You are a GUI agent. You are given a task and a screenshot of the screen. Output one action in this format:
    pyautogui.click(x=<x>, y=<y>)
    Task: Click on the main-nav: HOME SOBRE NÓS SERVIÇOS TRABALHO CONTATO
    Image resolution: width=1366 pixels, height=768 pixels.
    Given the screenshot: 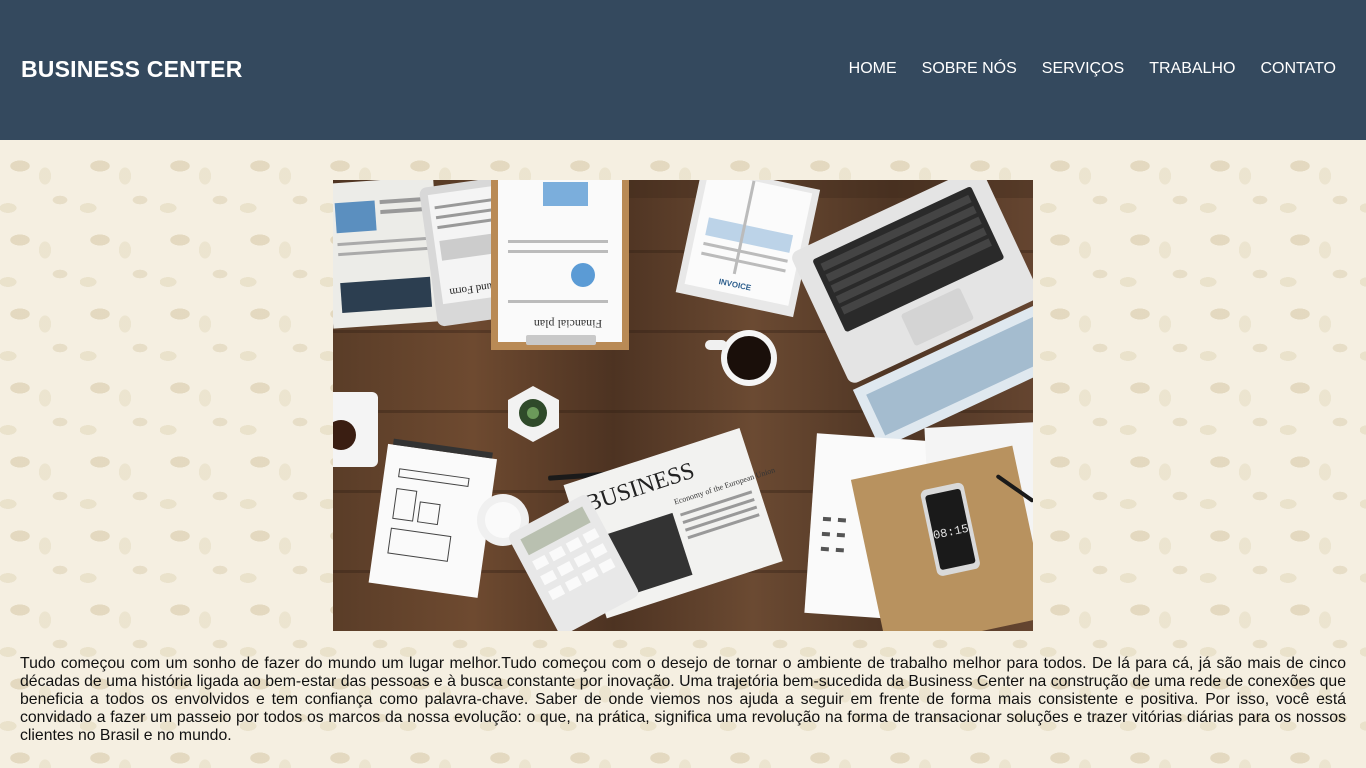 What is the action you would take?
    pyautogui.click(x=1080, y=69)
    